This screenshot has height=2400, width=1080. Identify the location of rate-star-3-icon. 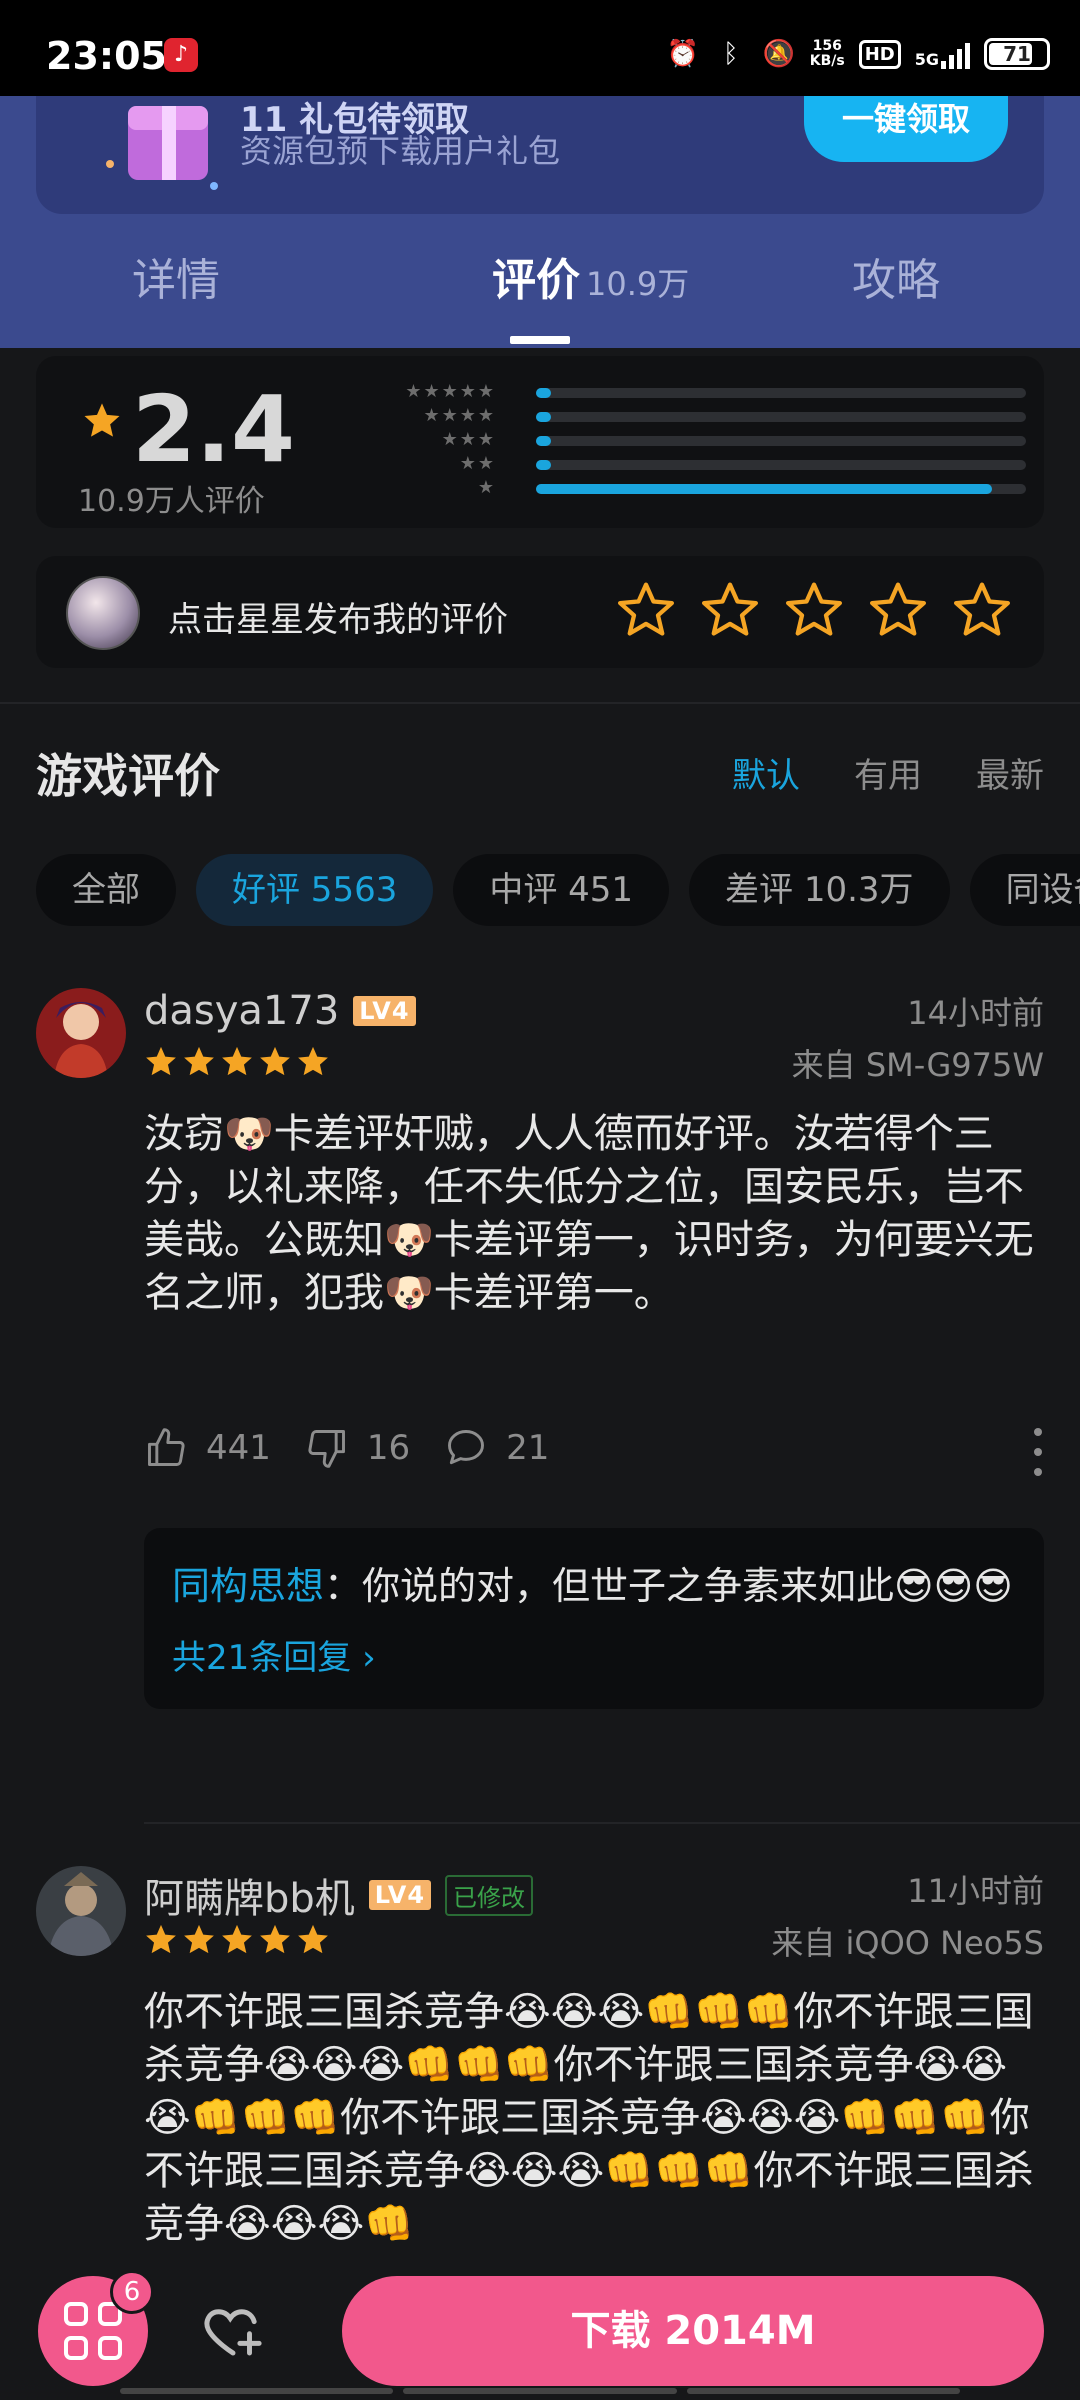
(814, 610).